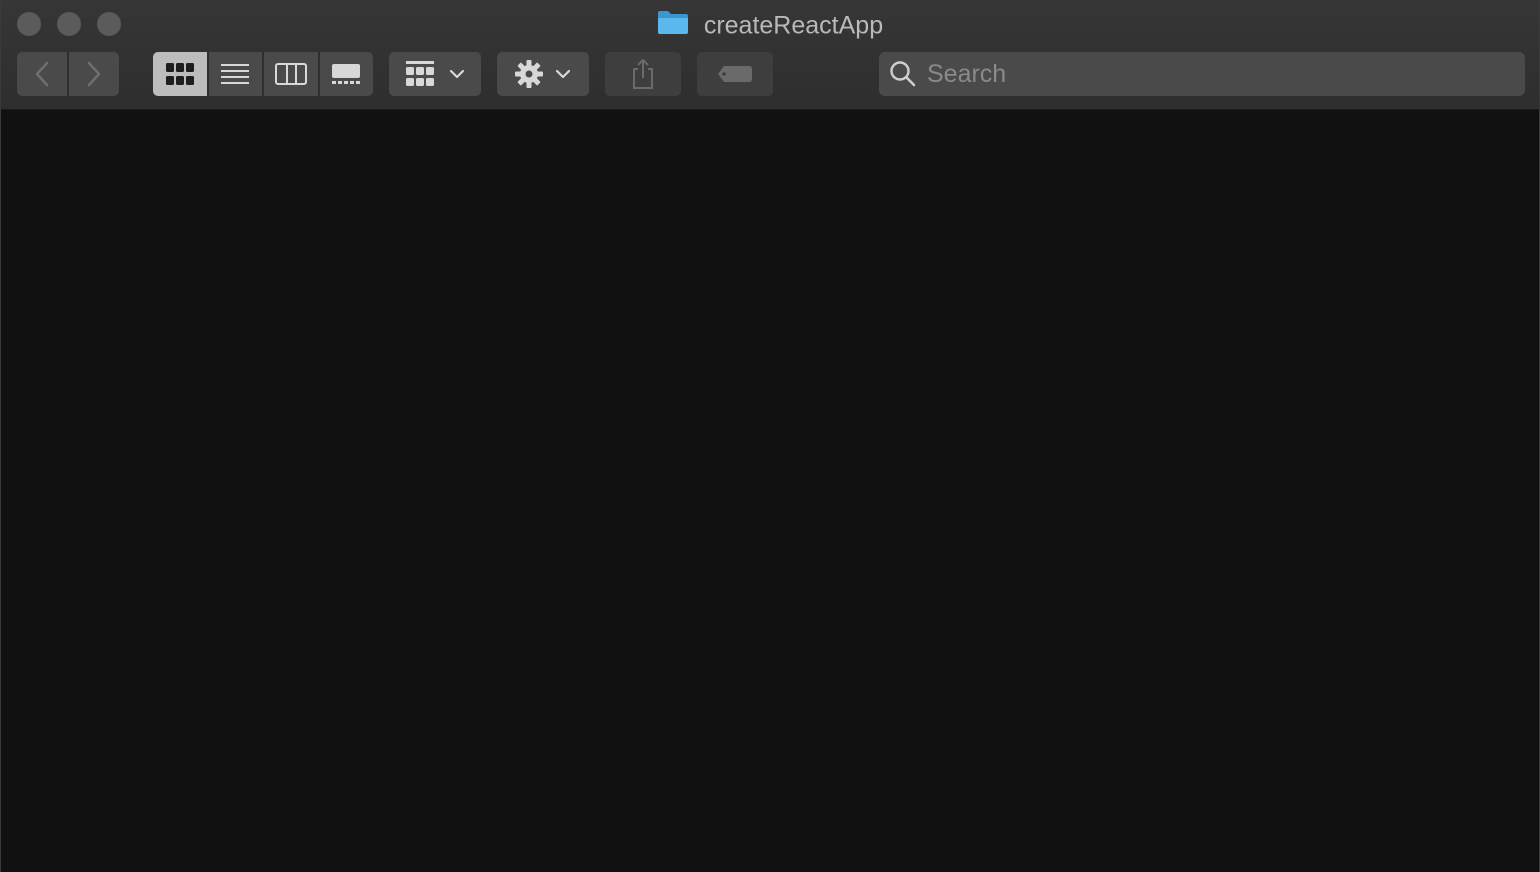  Describe the element at coordinates (435, 74) in the screenshot. I see `group-by-button` at that location.